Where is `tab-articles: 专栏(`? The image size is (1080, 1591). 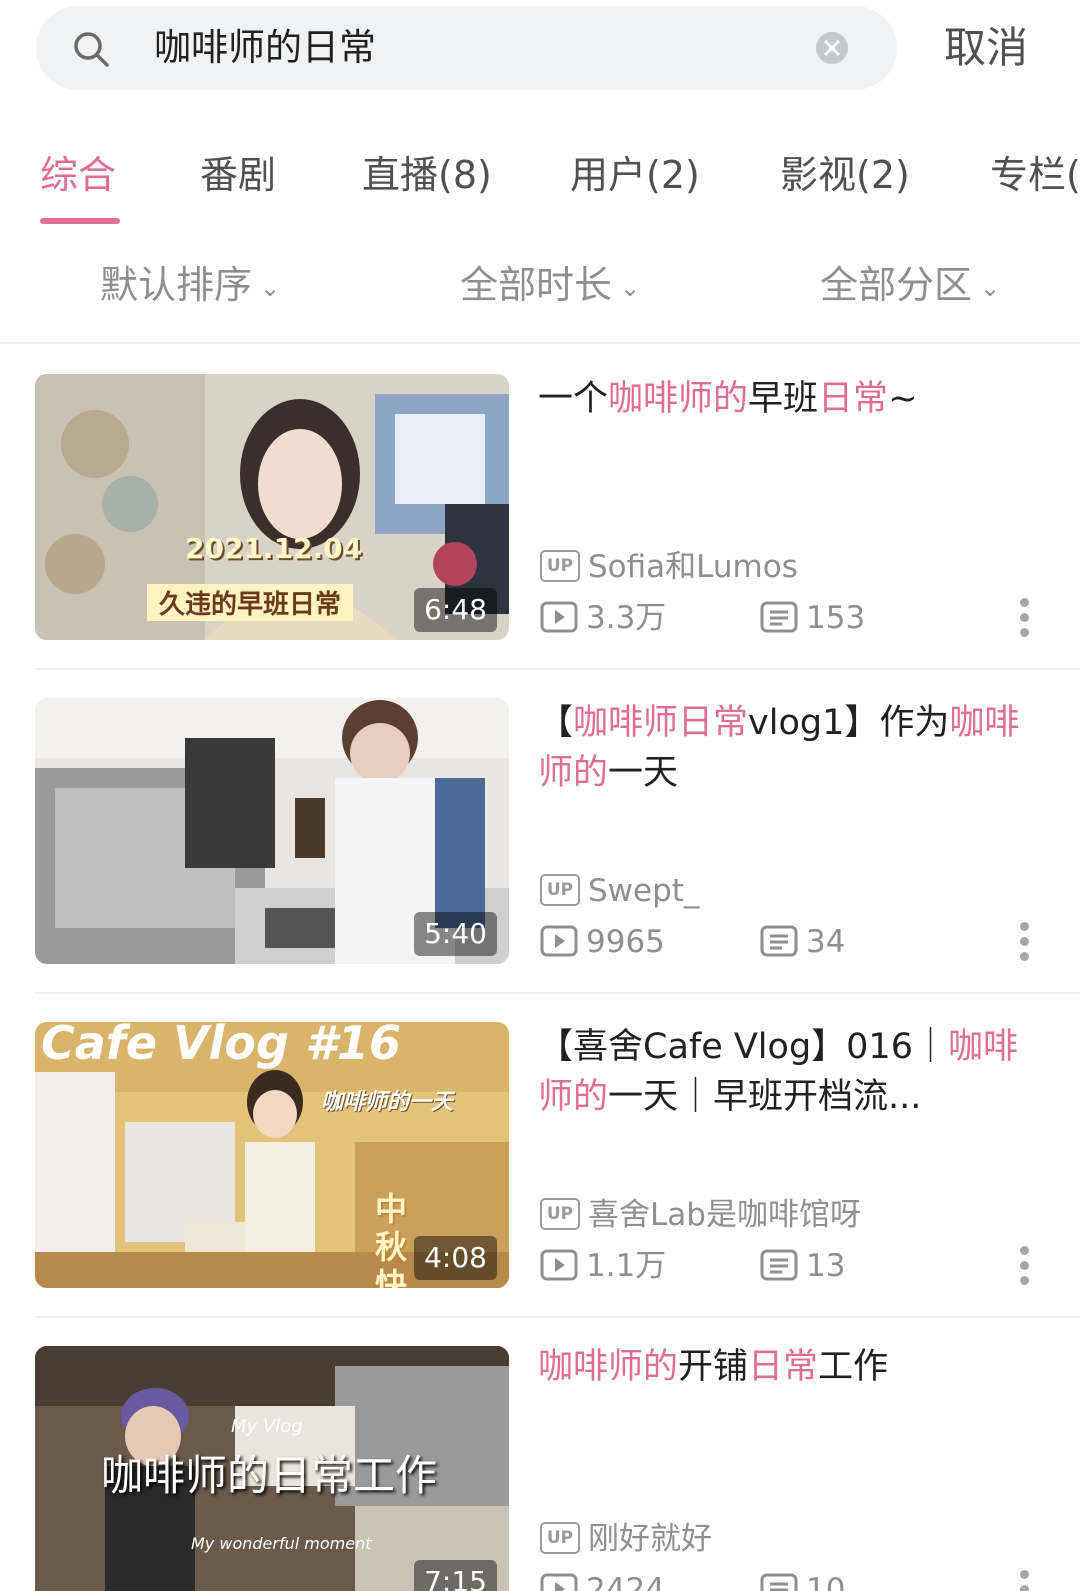
tab-articles: 专栏( is located at coordinates (1035, 175).